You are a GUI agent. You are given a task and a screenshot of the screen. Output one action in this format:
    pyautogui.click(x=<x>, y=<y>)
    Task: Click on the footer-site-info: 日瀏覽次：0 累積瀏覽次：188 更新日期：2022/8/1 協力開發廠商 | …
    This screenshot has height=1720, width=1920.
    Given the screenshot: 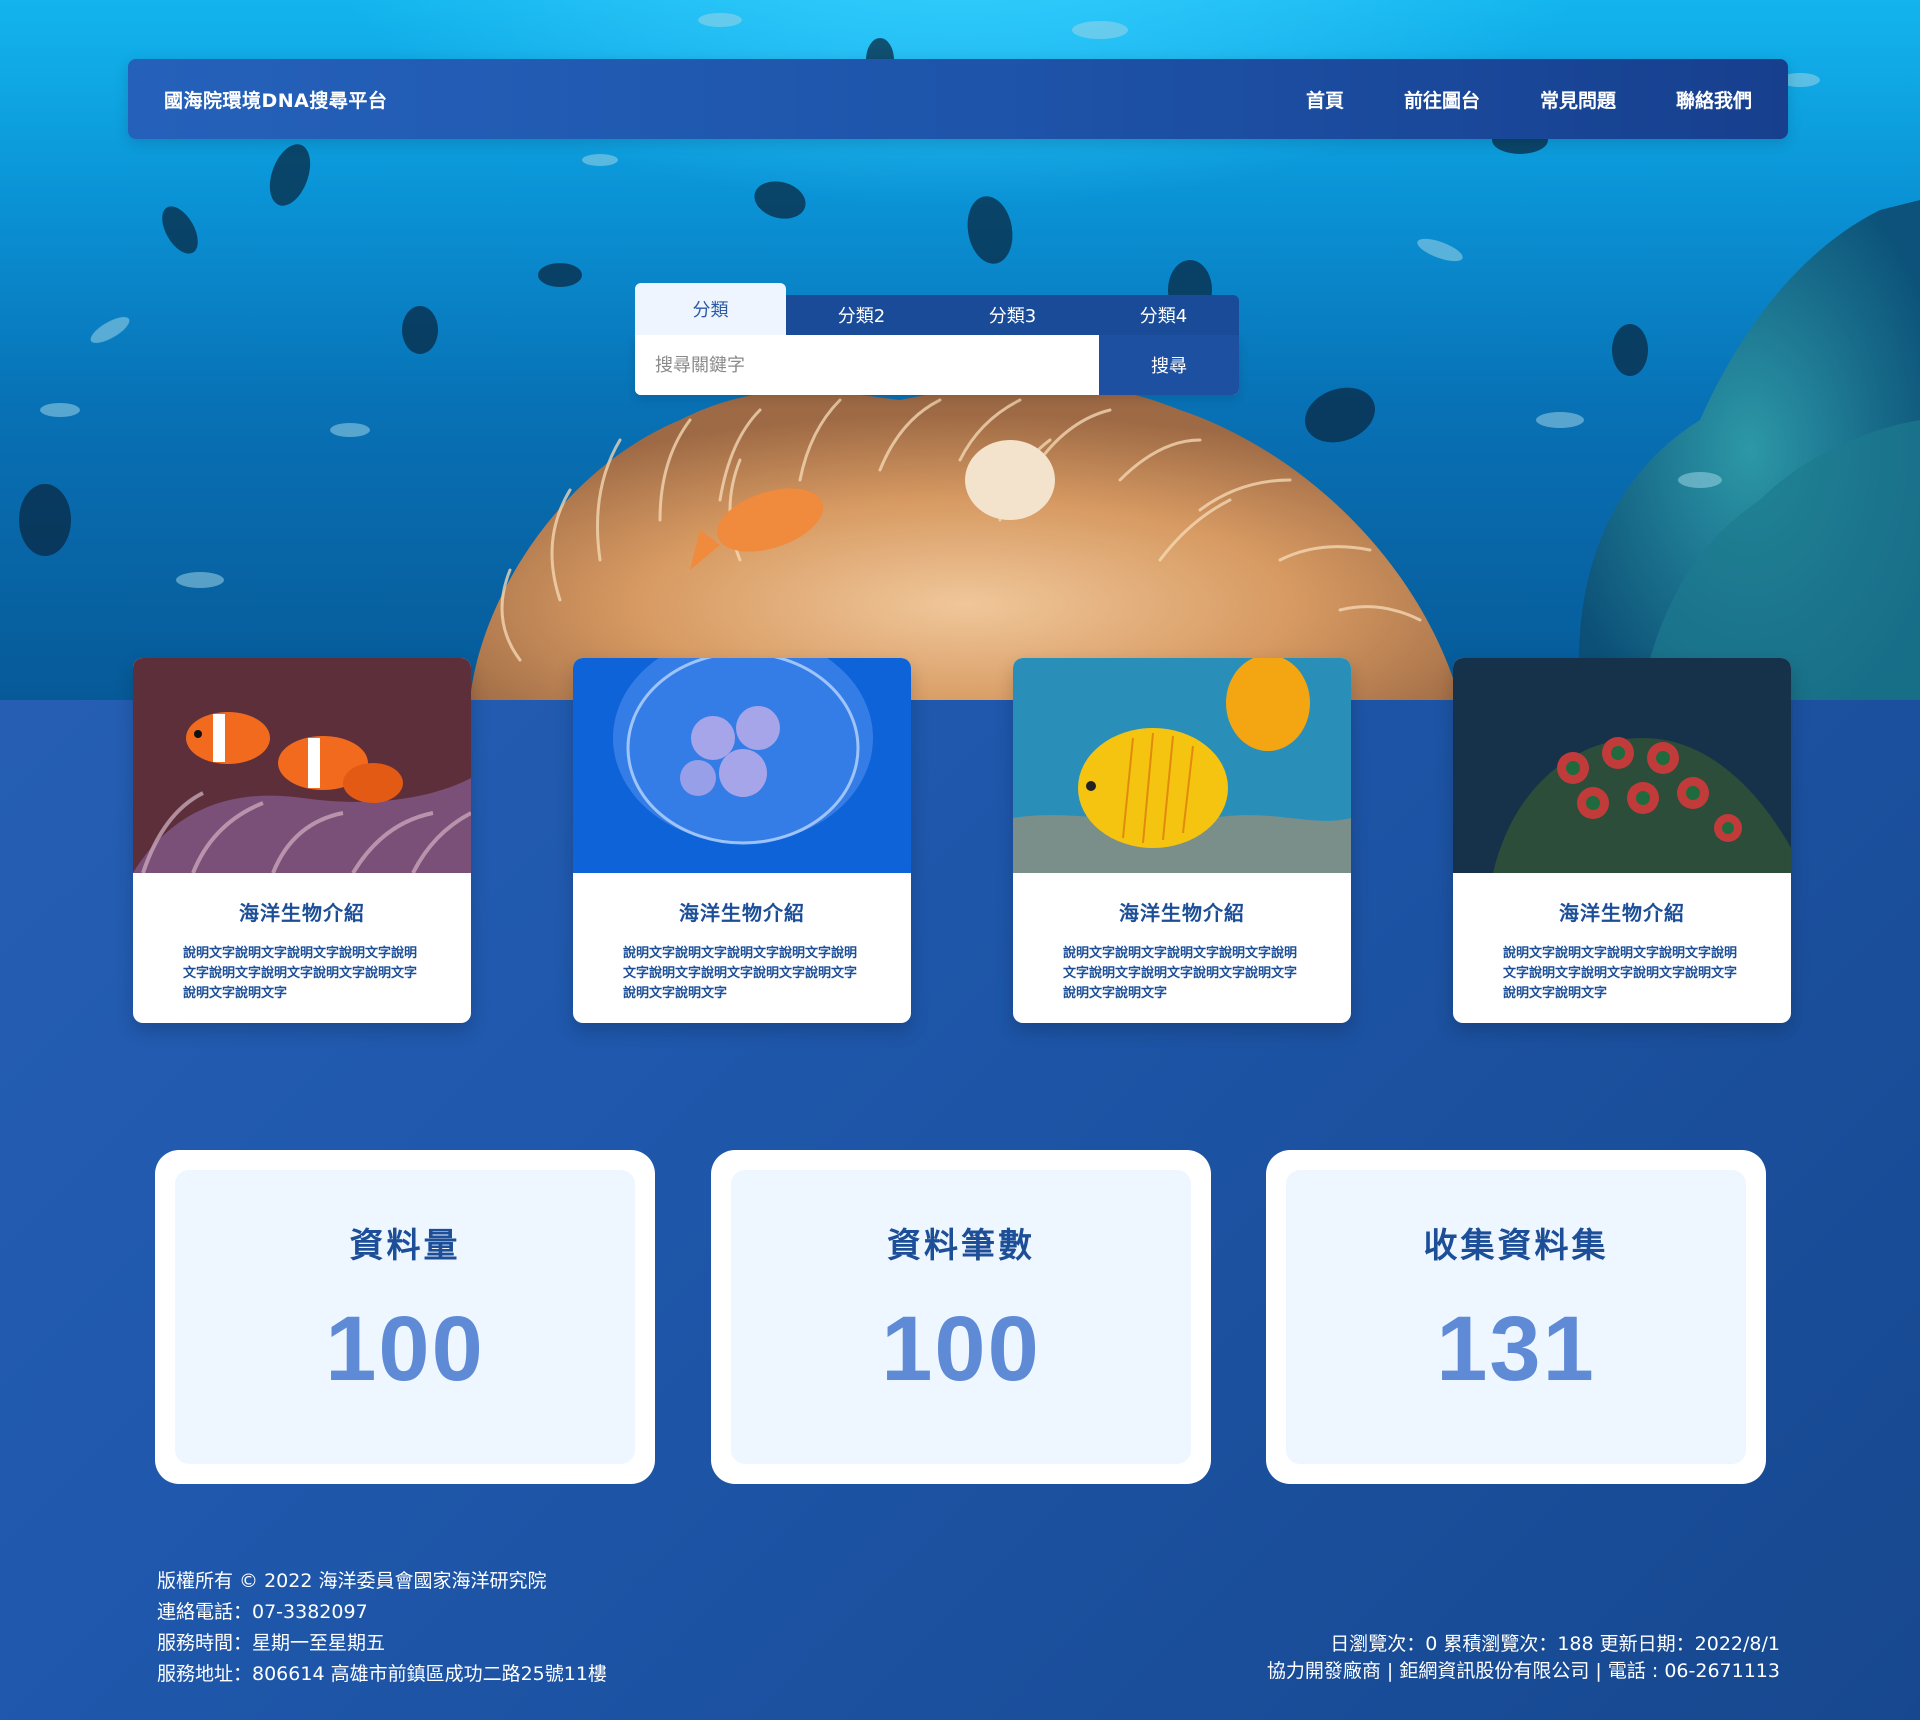 What is the action you would take?
    pyautogui.click(x=1523, y=1658)
    